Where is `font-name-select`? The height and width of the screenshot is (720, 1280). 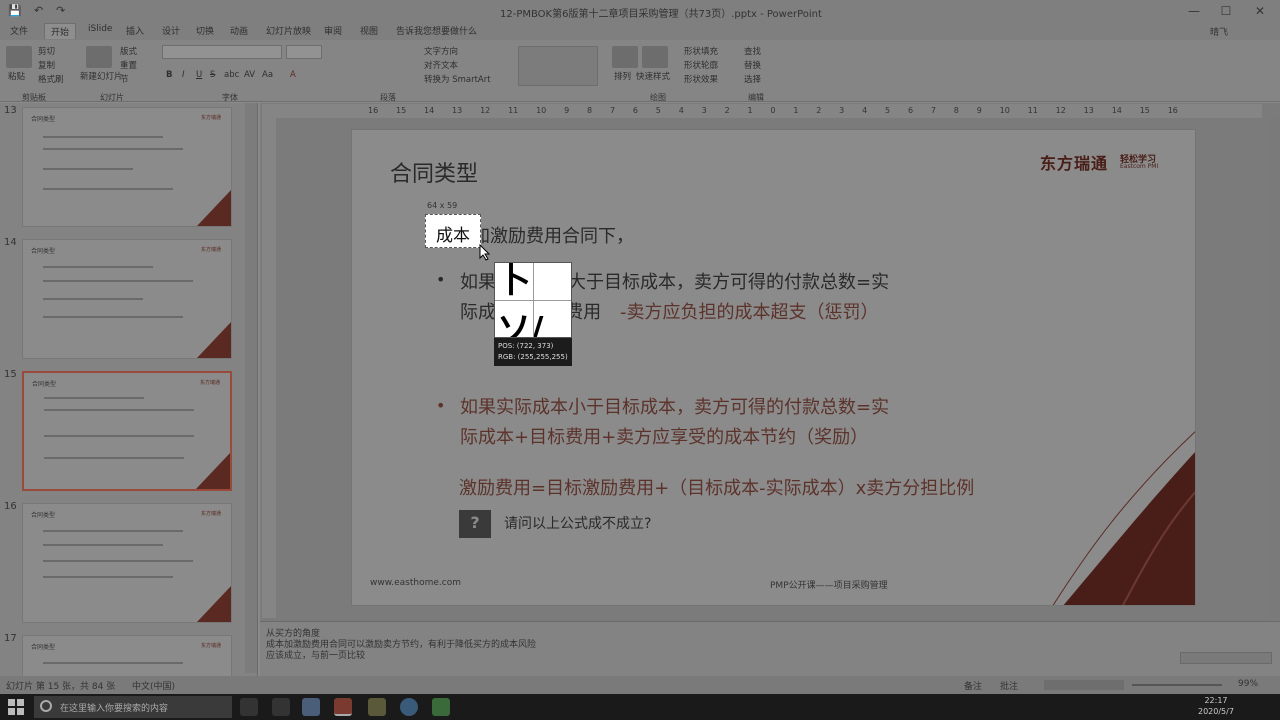
font-name-select is located at coordinates (222, 52).